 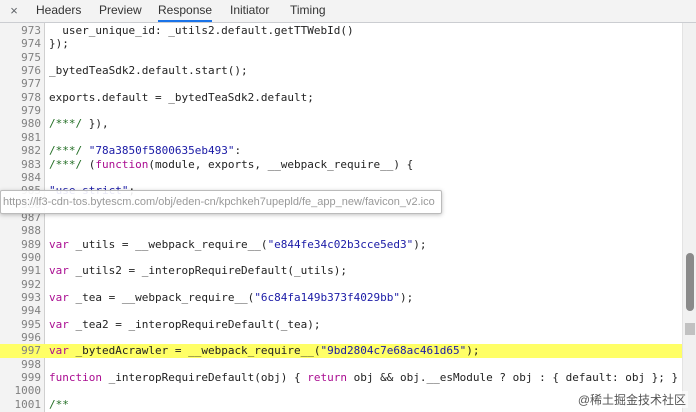 What do you see at coordinates (31, 364) in the screenshot?
I see `line-number: 998` at bounding box center [31, 364].